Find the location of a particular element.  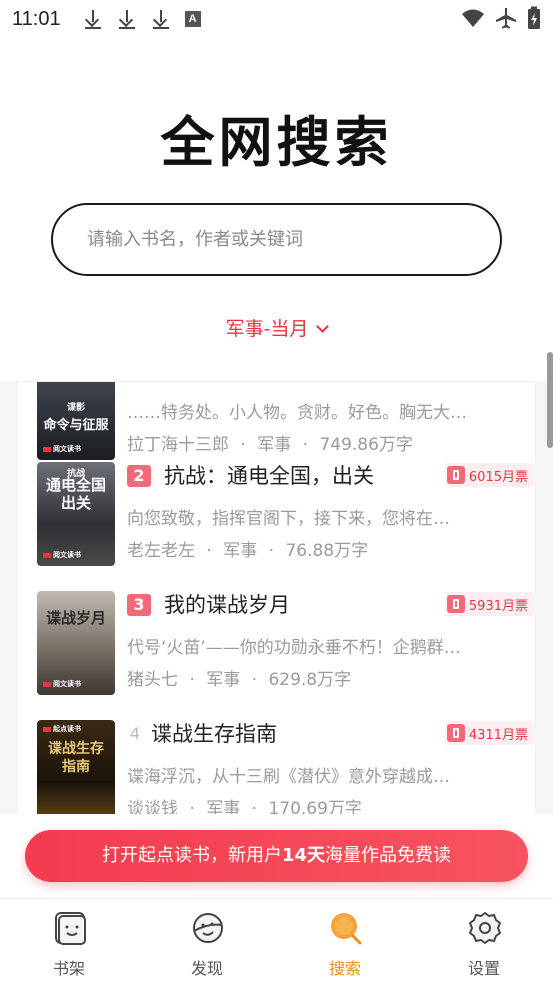

tab-search: 搜索 is located at coordinates (345, 941).